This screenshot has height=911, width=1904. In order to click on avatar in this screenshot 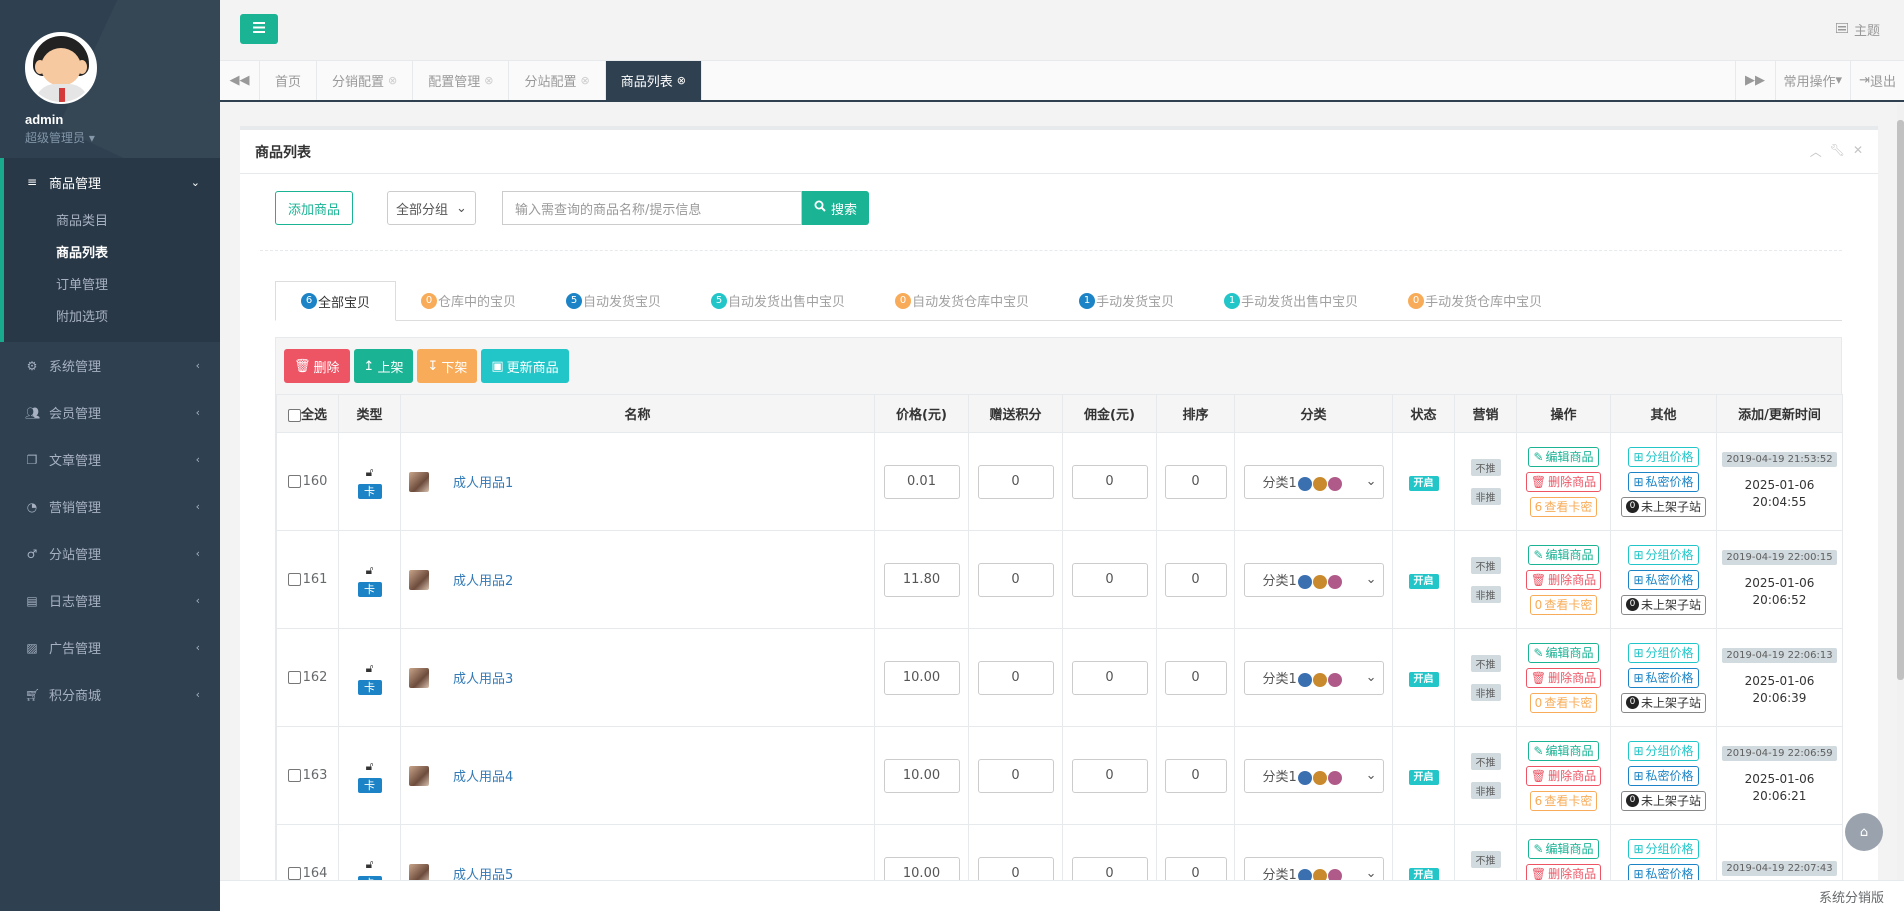, I will do `click(61, 68)`.